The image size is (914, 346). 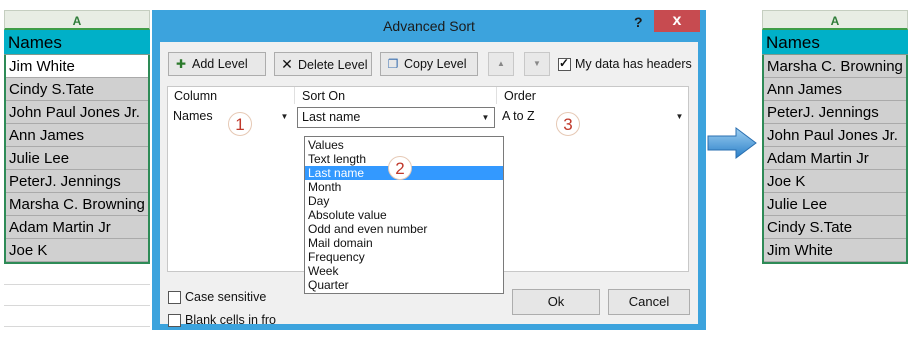 What do you see at coordinates (174, 297) in the screenshot?
I see `case-sensitive-checkbox` at bounding box center [174, 297].